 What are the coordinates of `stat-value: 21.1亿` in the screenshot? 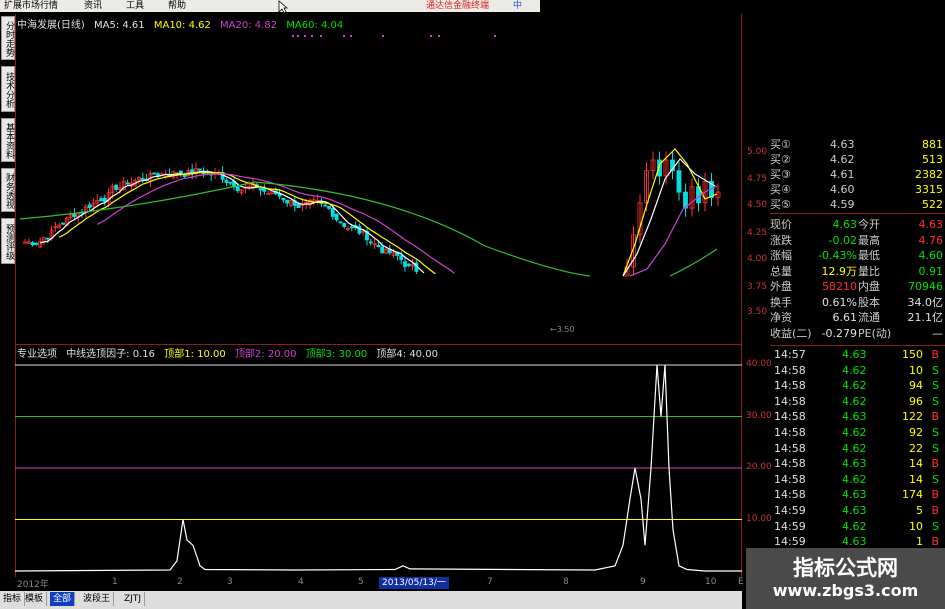 It's located at (925, 317).